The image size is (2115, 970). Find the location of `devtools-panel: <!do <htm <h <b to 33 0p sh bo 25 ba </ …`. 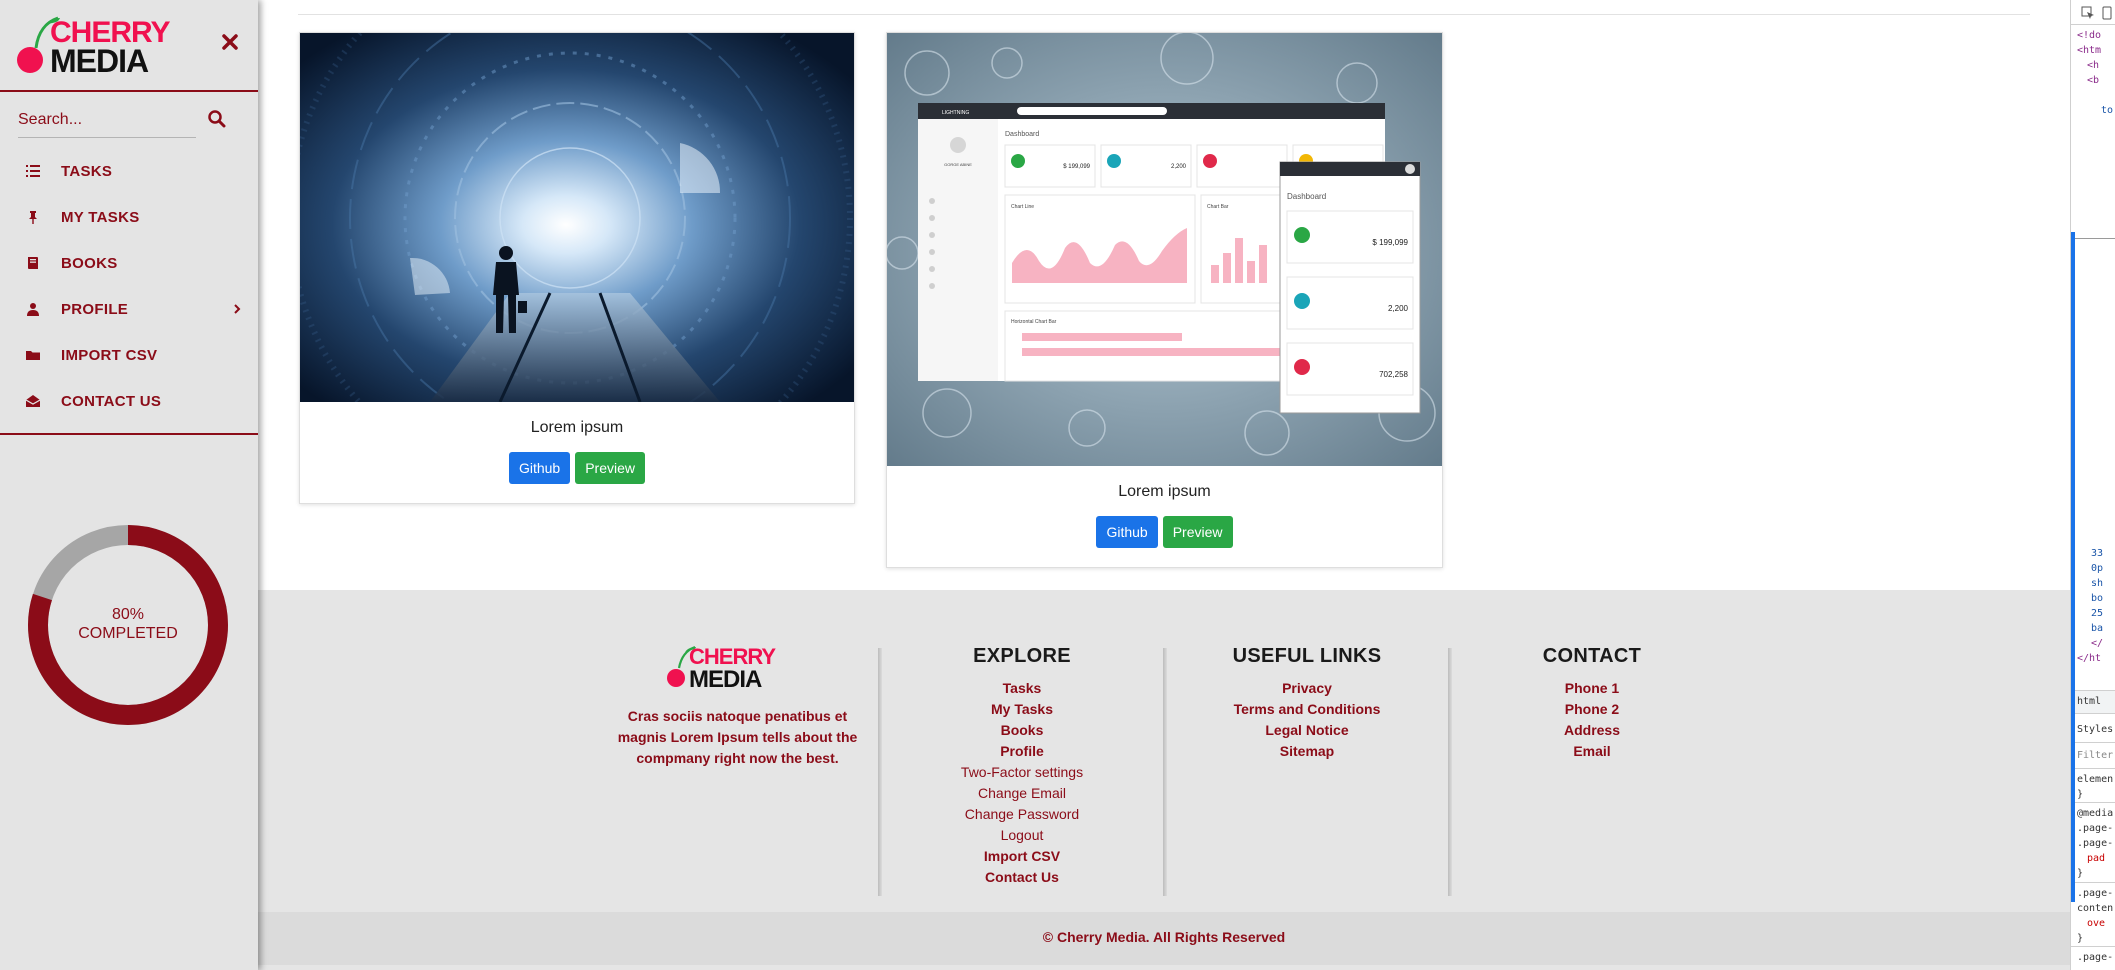

devtools-panel: <!do <htm <h <b to 33 0p sh bo 25 ba </ … is located at coordinates (2092, 485).